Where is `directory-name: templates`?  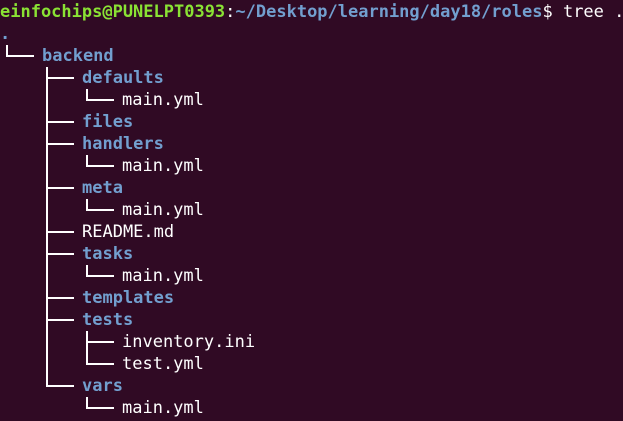
directory-name: templates is located at coordinates (128, 298).